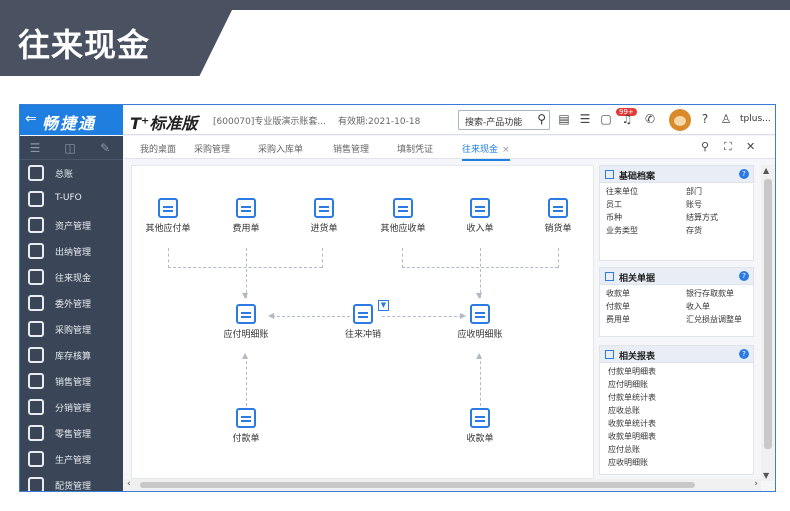  I want to click on link-currency: 币种, so click(646, 217).